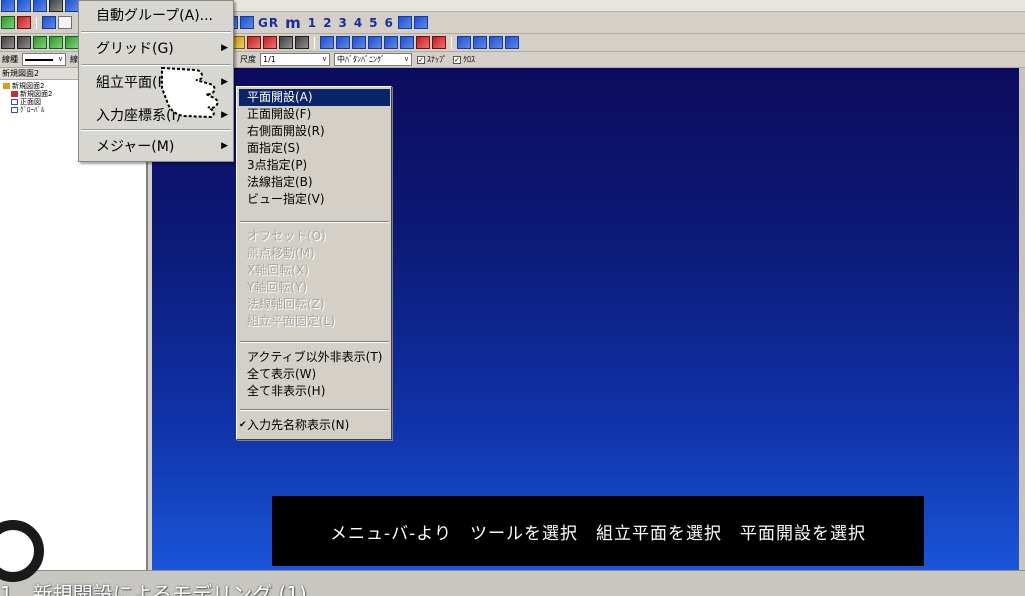 This screenshot has width=1025, height=596. What do you see at coordinates (314, 374) in the screenshot?
I see `submenu-item-show-all: 全て表示(W)` at bounding box center [314, 374].